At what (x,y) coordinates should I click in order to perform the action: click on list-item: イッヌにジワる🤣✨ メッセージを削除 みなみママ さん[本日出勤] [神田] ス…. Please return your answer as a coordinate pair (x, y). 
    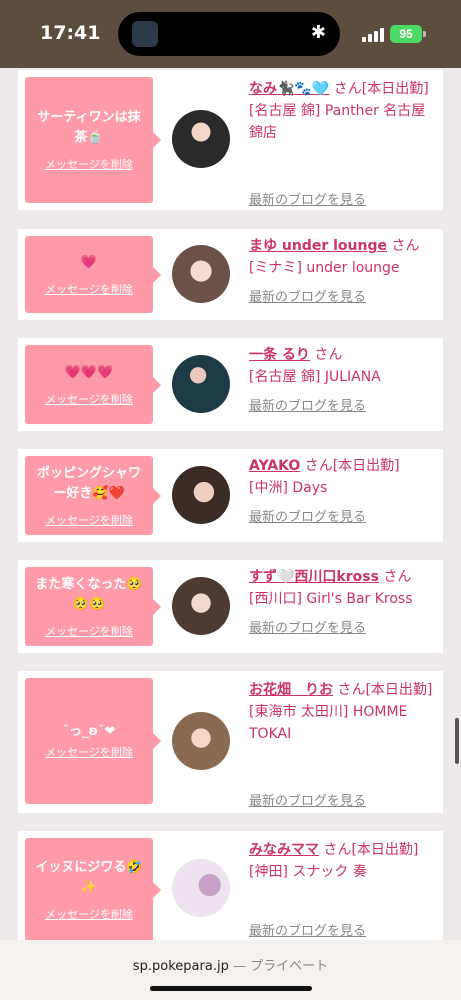
    Looking at the image, I should click on (230, 885).